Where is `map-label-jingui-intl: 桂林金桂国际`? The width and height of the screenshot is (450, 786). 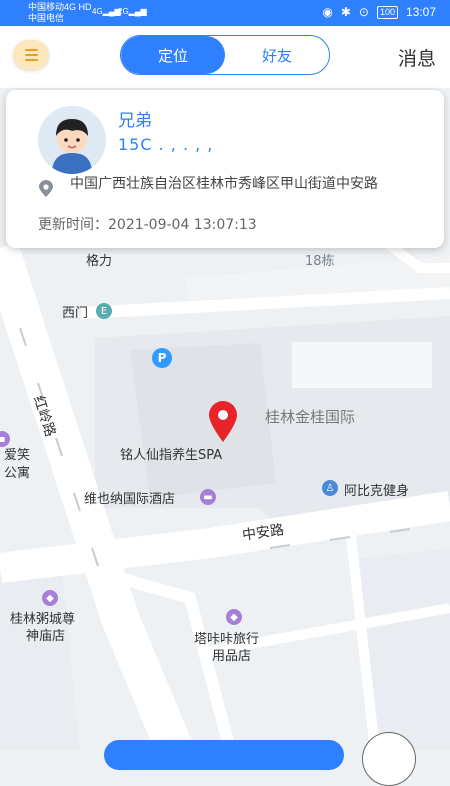 map-label-jingui-intl: 桂林金桂国际 is located at coordinates (310, 417).